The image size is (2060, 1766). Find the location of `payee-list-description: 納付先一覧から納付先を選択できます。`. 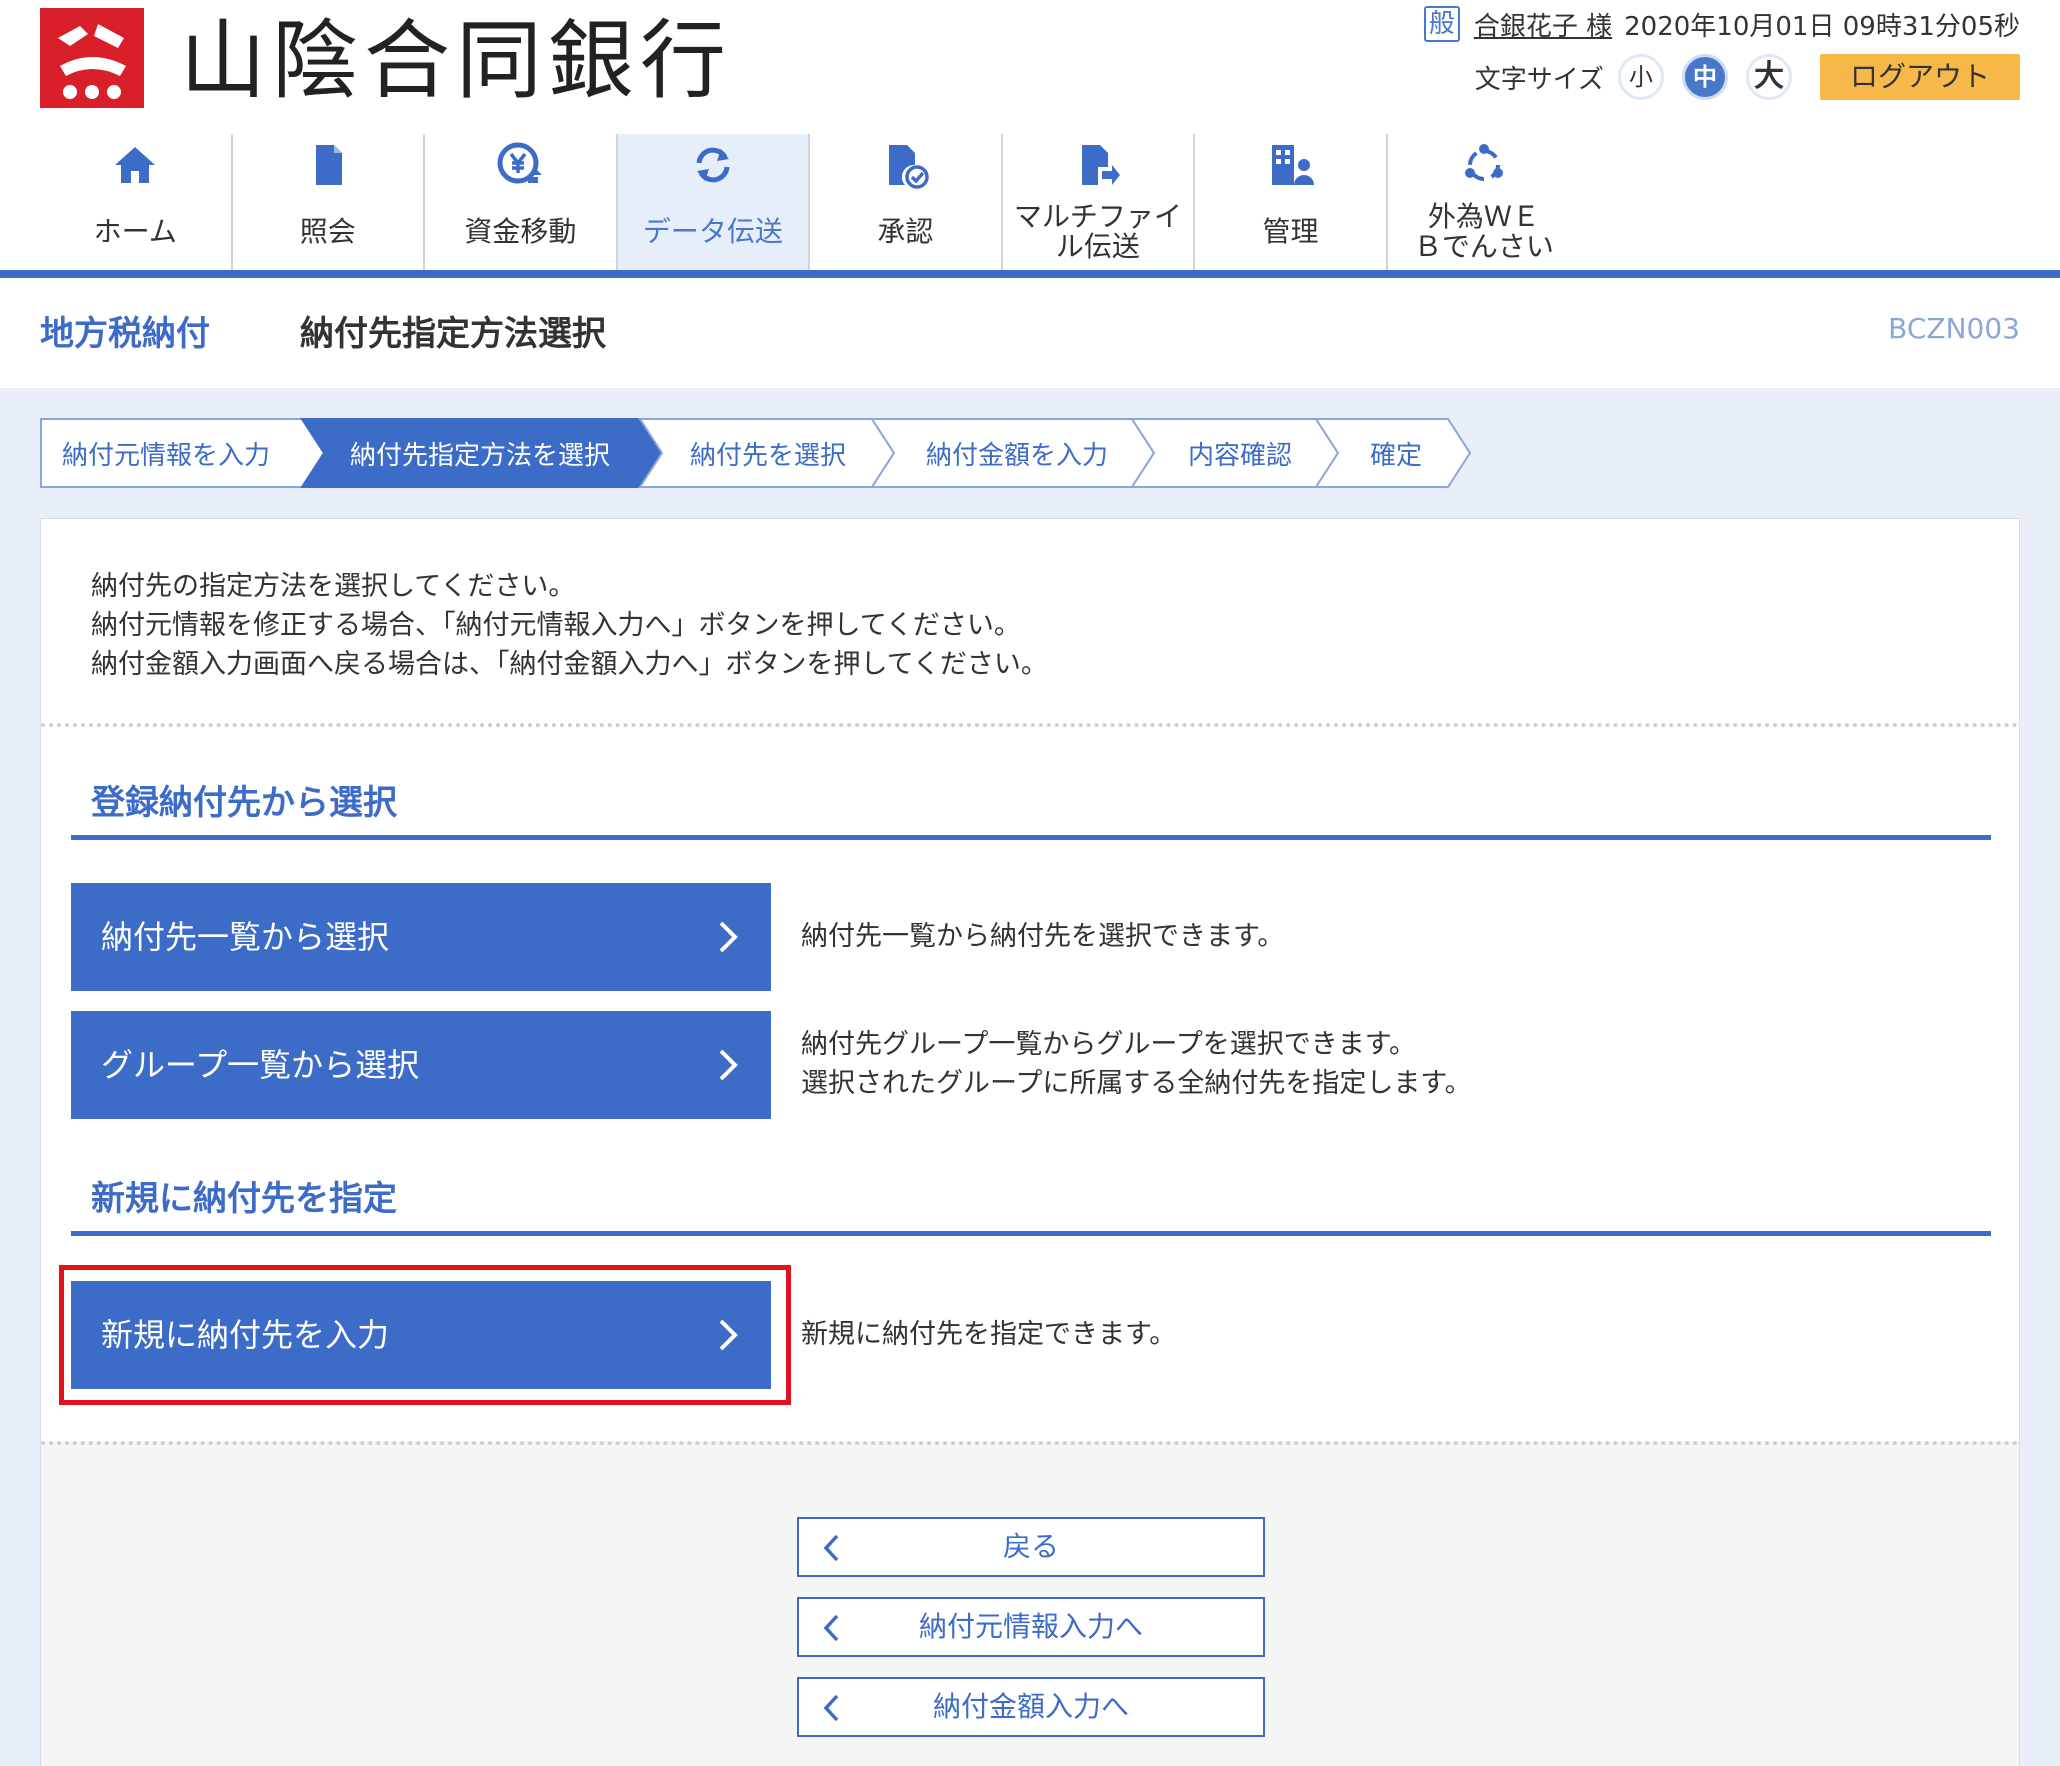

payee-list-description: 納付先一覧から納付先を選択できます。 is located at coordinates (1043, 936).